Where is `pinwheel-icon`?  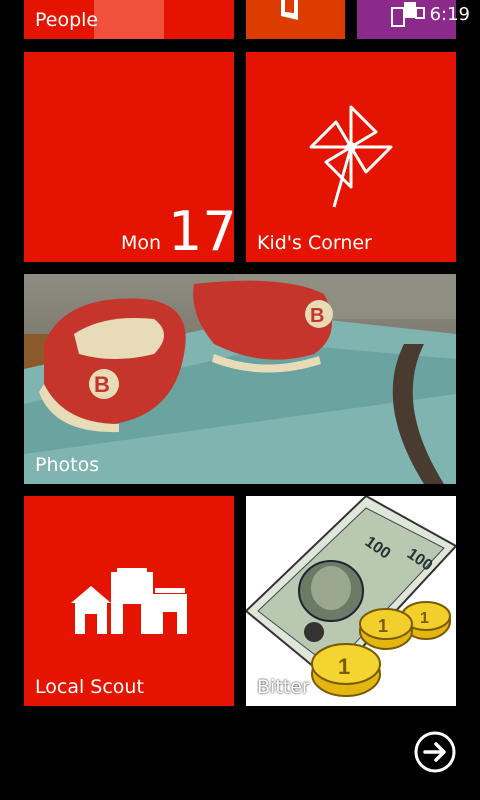 pinwheel-icon is located at coordinates (351, 156).